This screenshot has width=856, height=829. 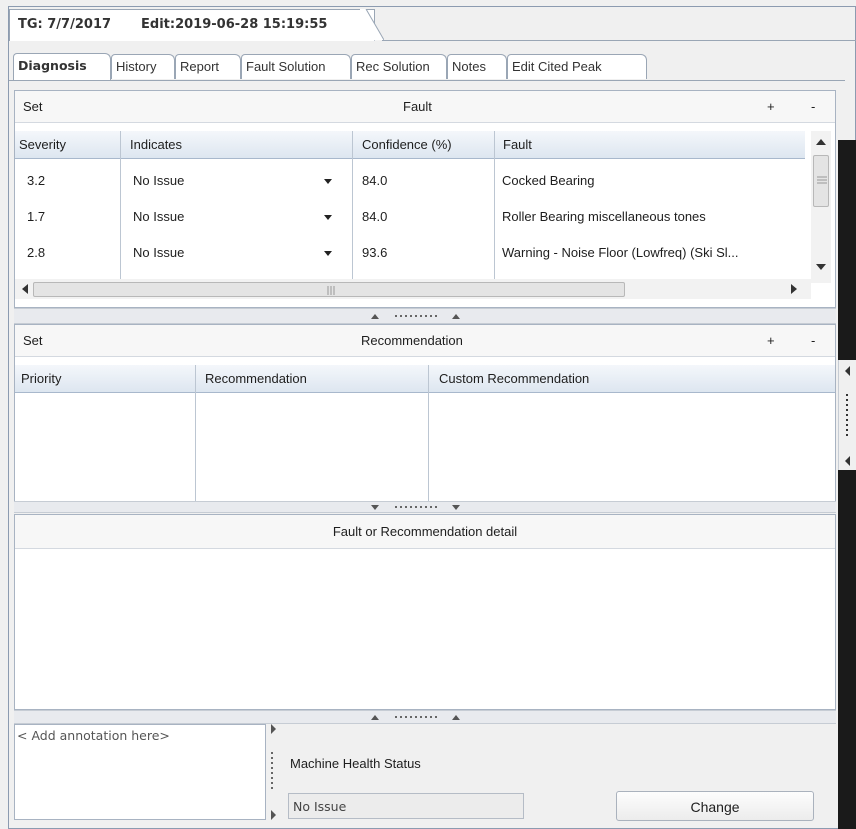 What do you see at coordinates (36, 252) in the screenshot?
I see `severity-cell: 2.8` at bounding box center [36, 252].